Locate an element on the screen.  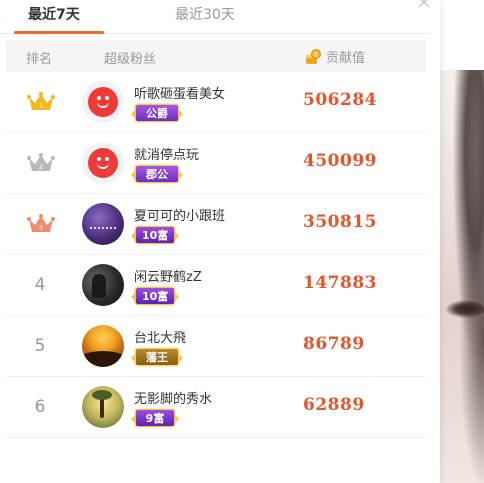
contribution-value: 62889 is located at coordinates (334, 405).